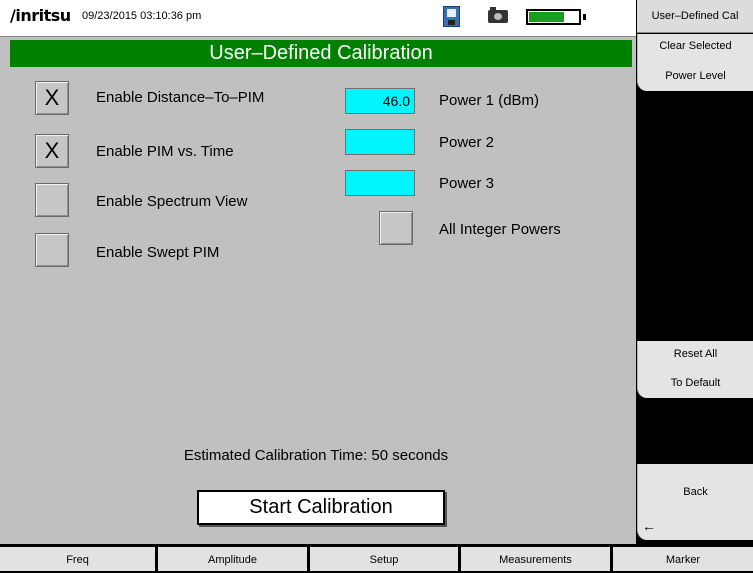  What do you see at coordinates (77, 559) in the screenshot?
I see `tab-freq: Freq` at bounding box center [77, 559].